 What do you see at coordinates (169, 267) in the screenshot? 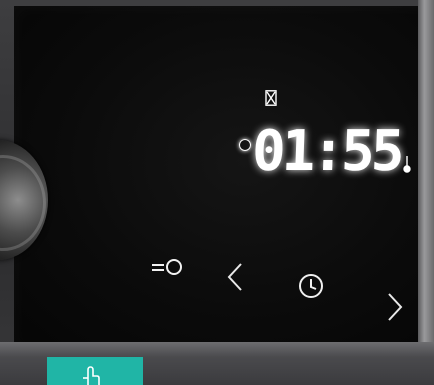
I see `key-lock-icon` at bounding box center [169, 267].